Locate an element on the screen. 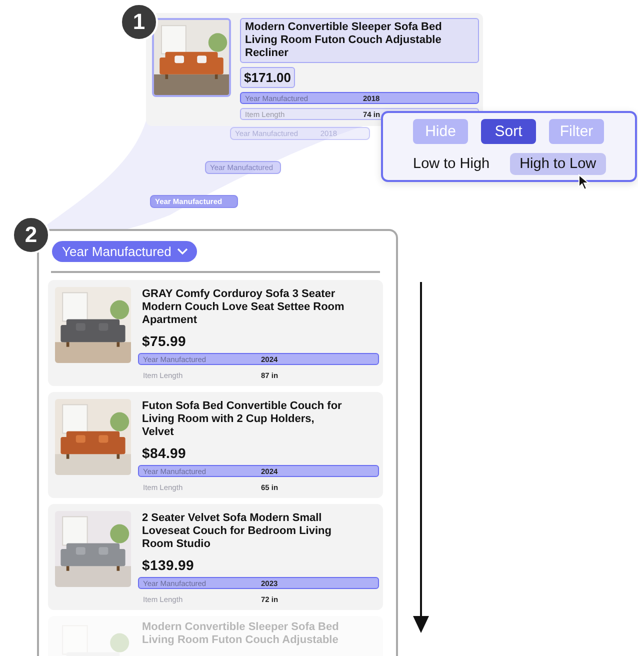  step-badge: 2 is located at coordinates (31, 235).